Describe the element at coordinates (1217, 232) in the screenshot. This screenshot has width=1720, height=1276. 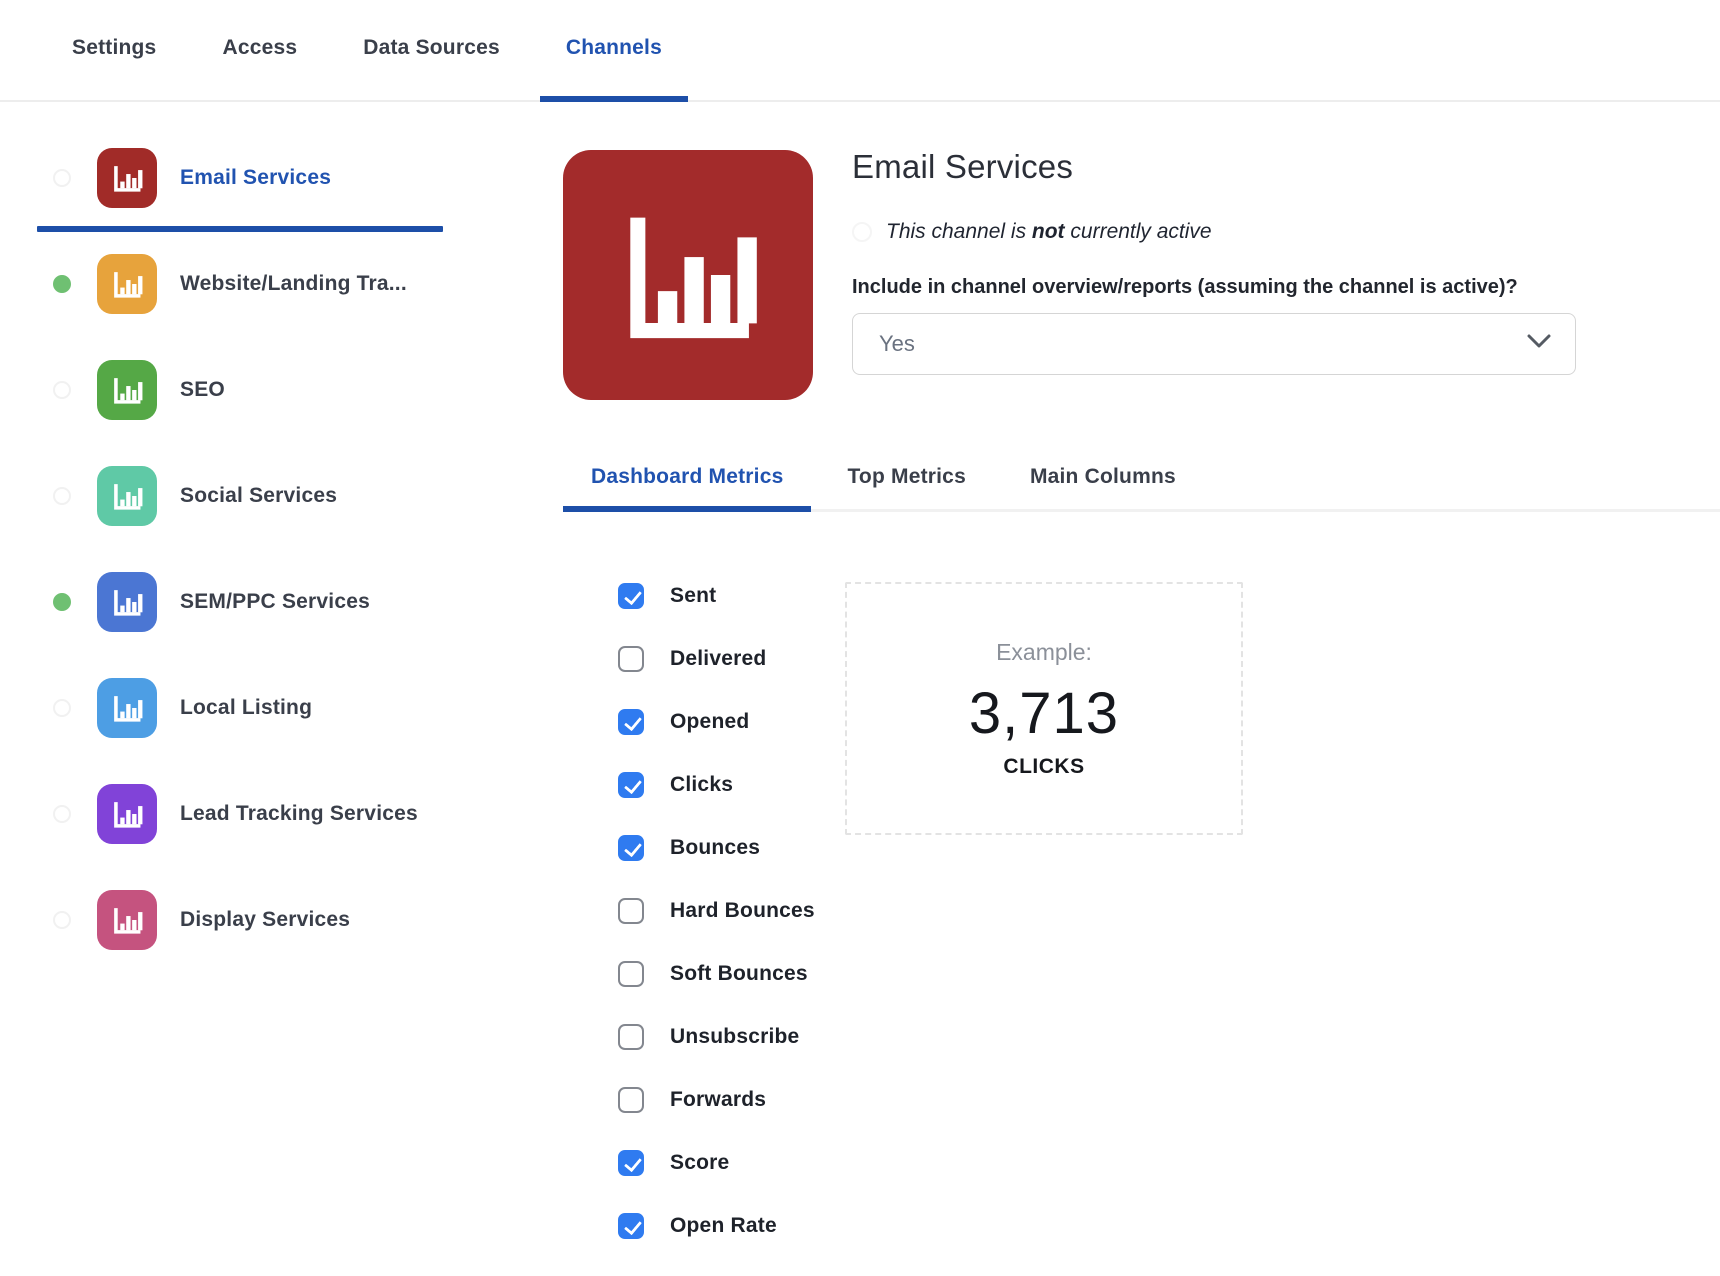
I see `channel-active-note: This channel is not currently active` at that location.